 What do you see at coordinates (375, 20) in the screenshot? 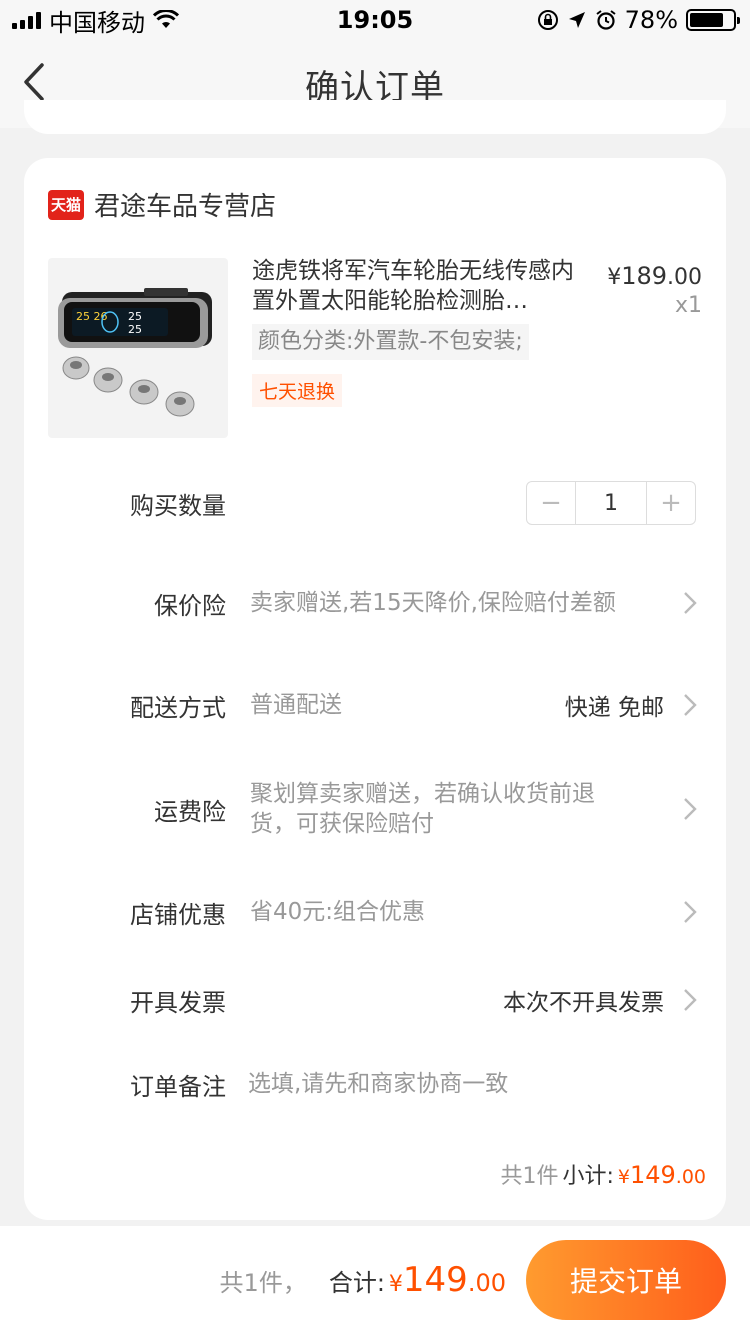
I see `status-bar: 中国移动 19:05 78%` at bounding box center [375, 20].